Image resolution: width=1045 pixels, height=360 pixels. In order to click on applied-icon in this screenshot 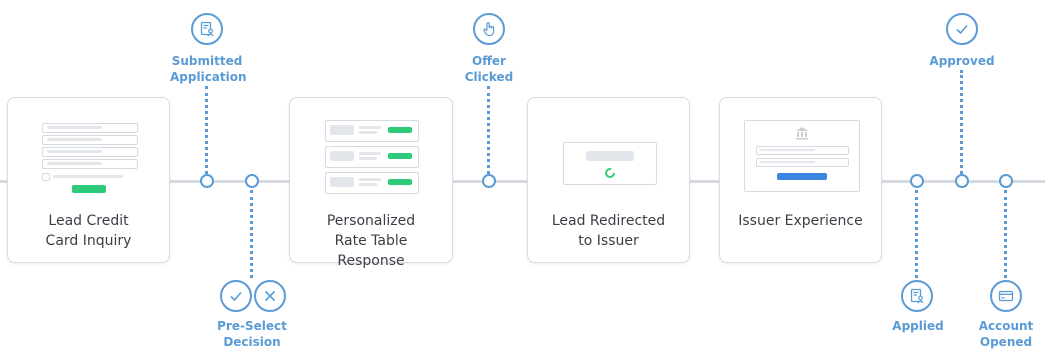, I will do `click(917, 296)`.